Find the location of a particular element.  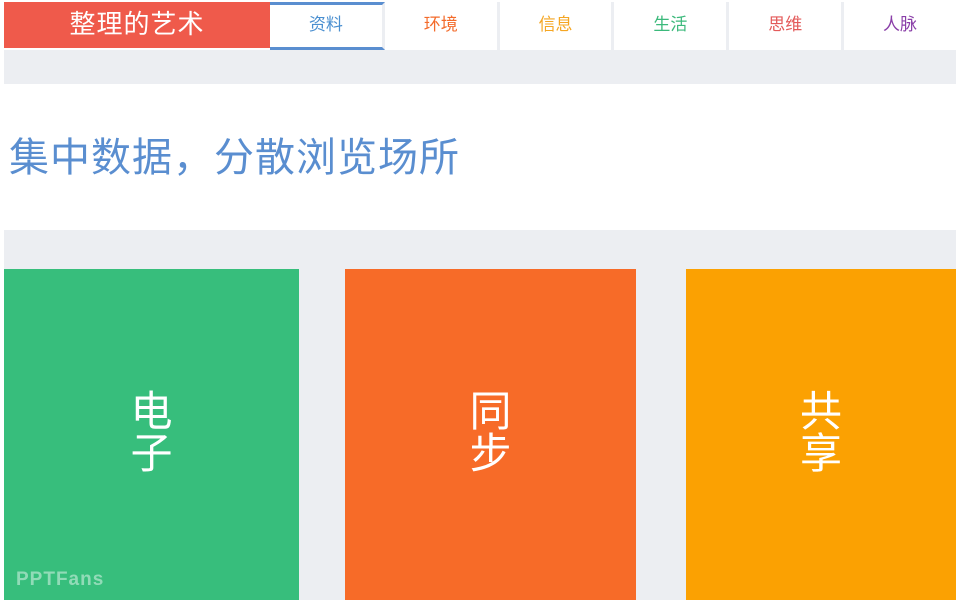

watermark-logo: PPTFans is located at coordinates (60, 579).